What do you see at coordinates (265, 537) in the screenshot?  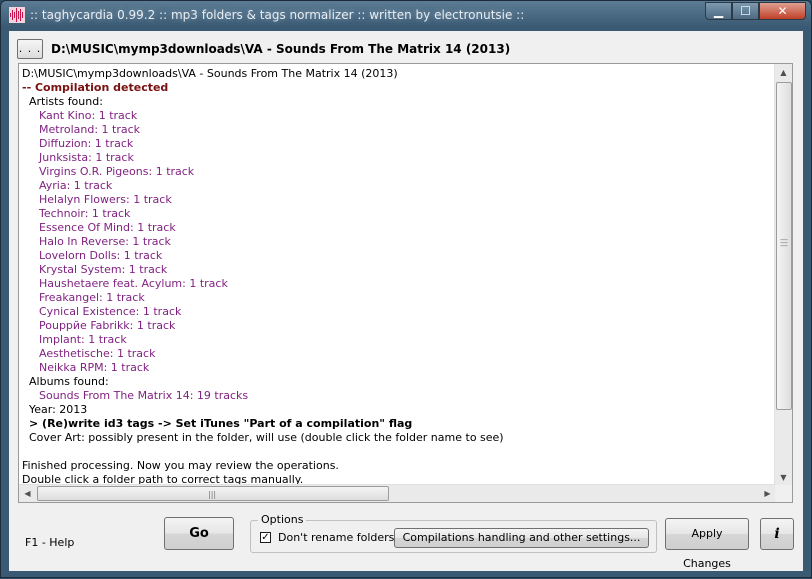 I see `dont-rename-checkbox: ✓` at bounding box center [265, 537].